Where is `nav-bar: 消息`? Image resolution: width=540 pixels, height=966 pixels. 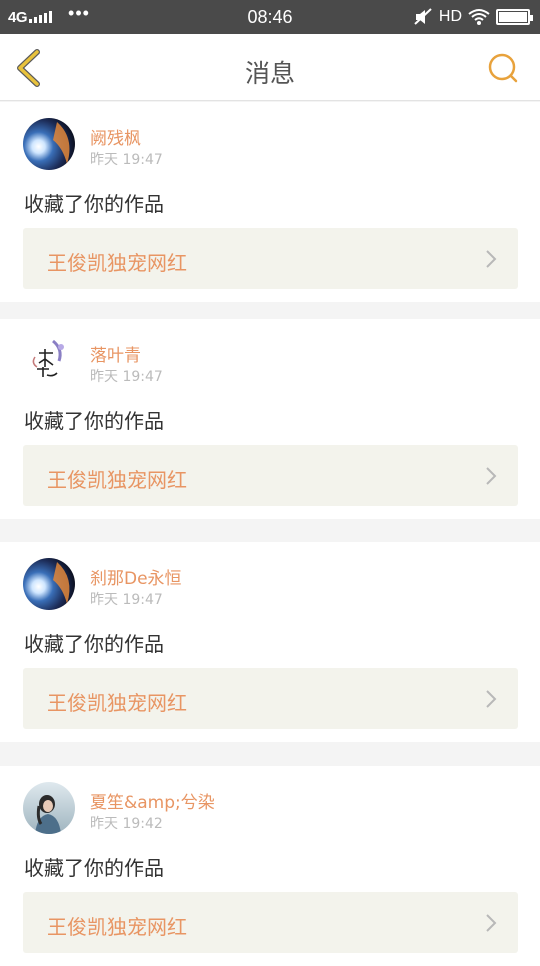
nav-bar: 消息 is located at coordinates (270, 67).